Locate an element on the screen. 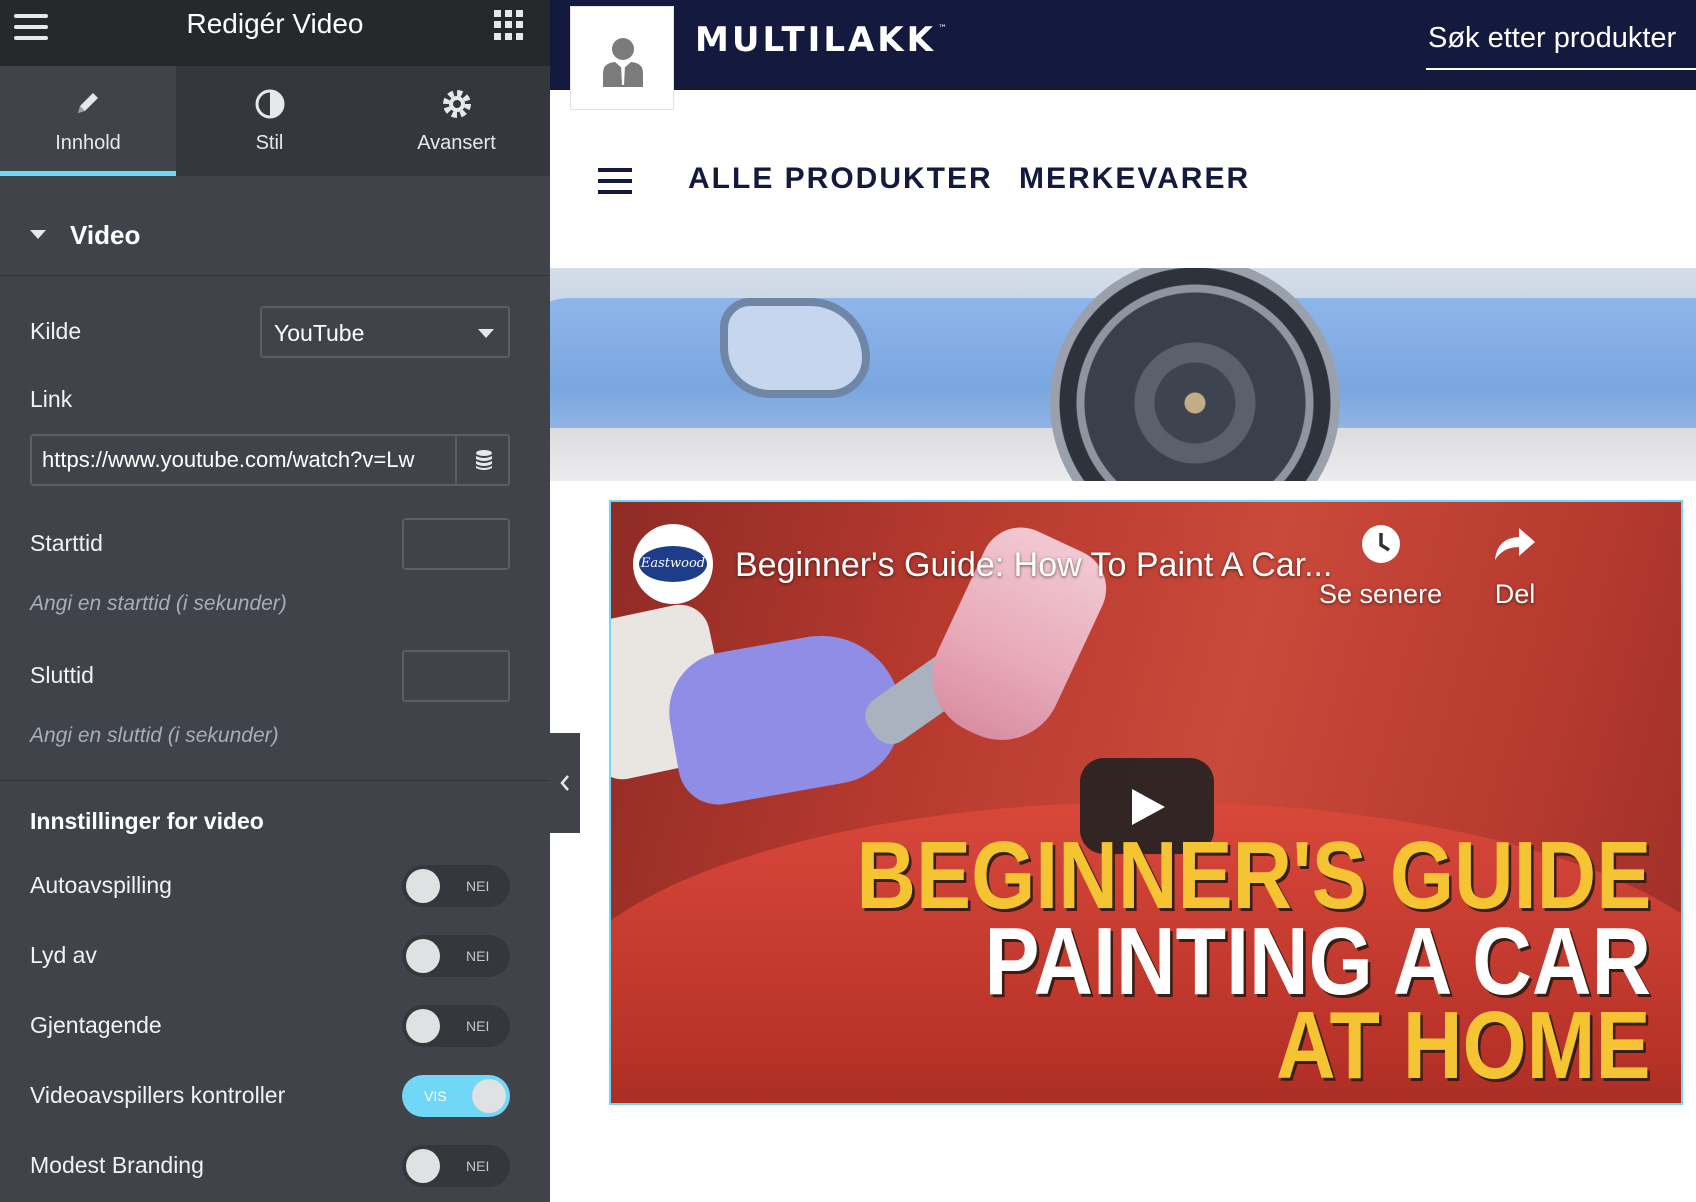 The image size is (1696, 1202). caret-down-icon is located at coordinates (38, 234).